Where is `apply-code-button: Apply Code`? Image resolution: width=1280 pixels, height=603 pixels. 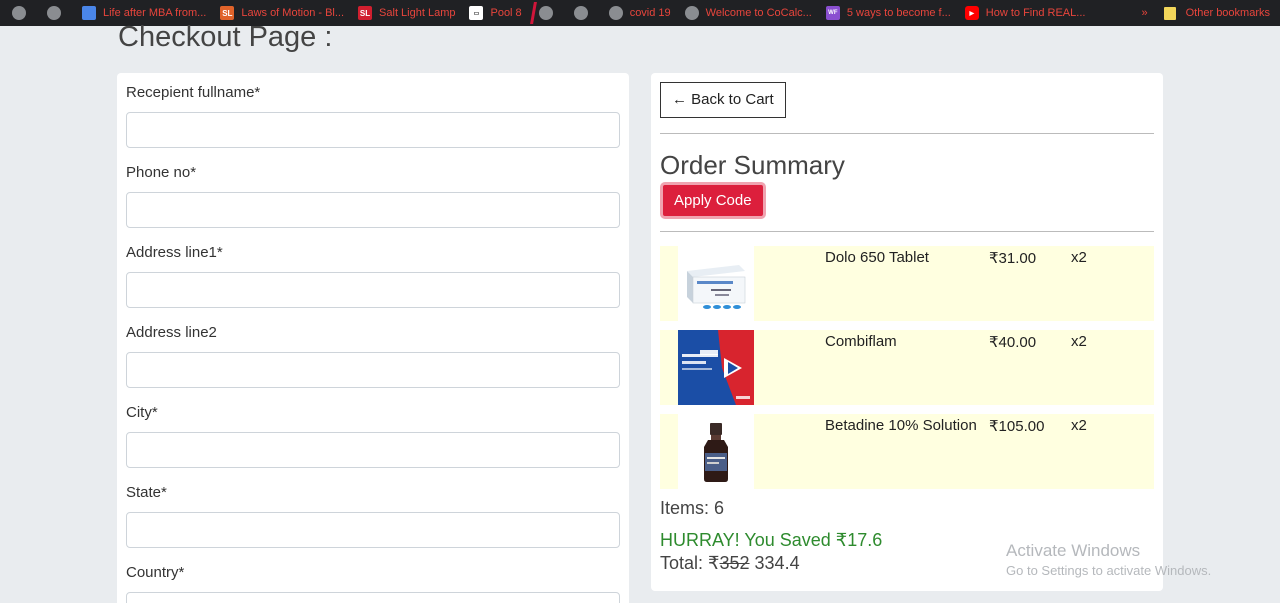
apply-code-button: Apply Code is located at coordinates (713, 200).